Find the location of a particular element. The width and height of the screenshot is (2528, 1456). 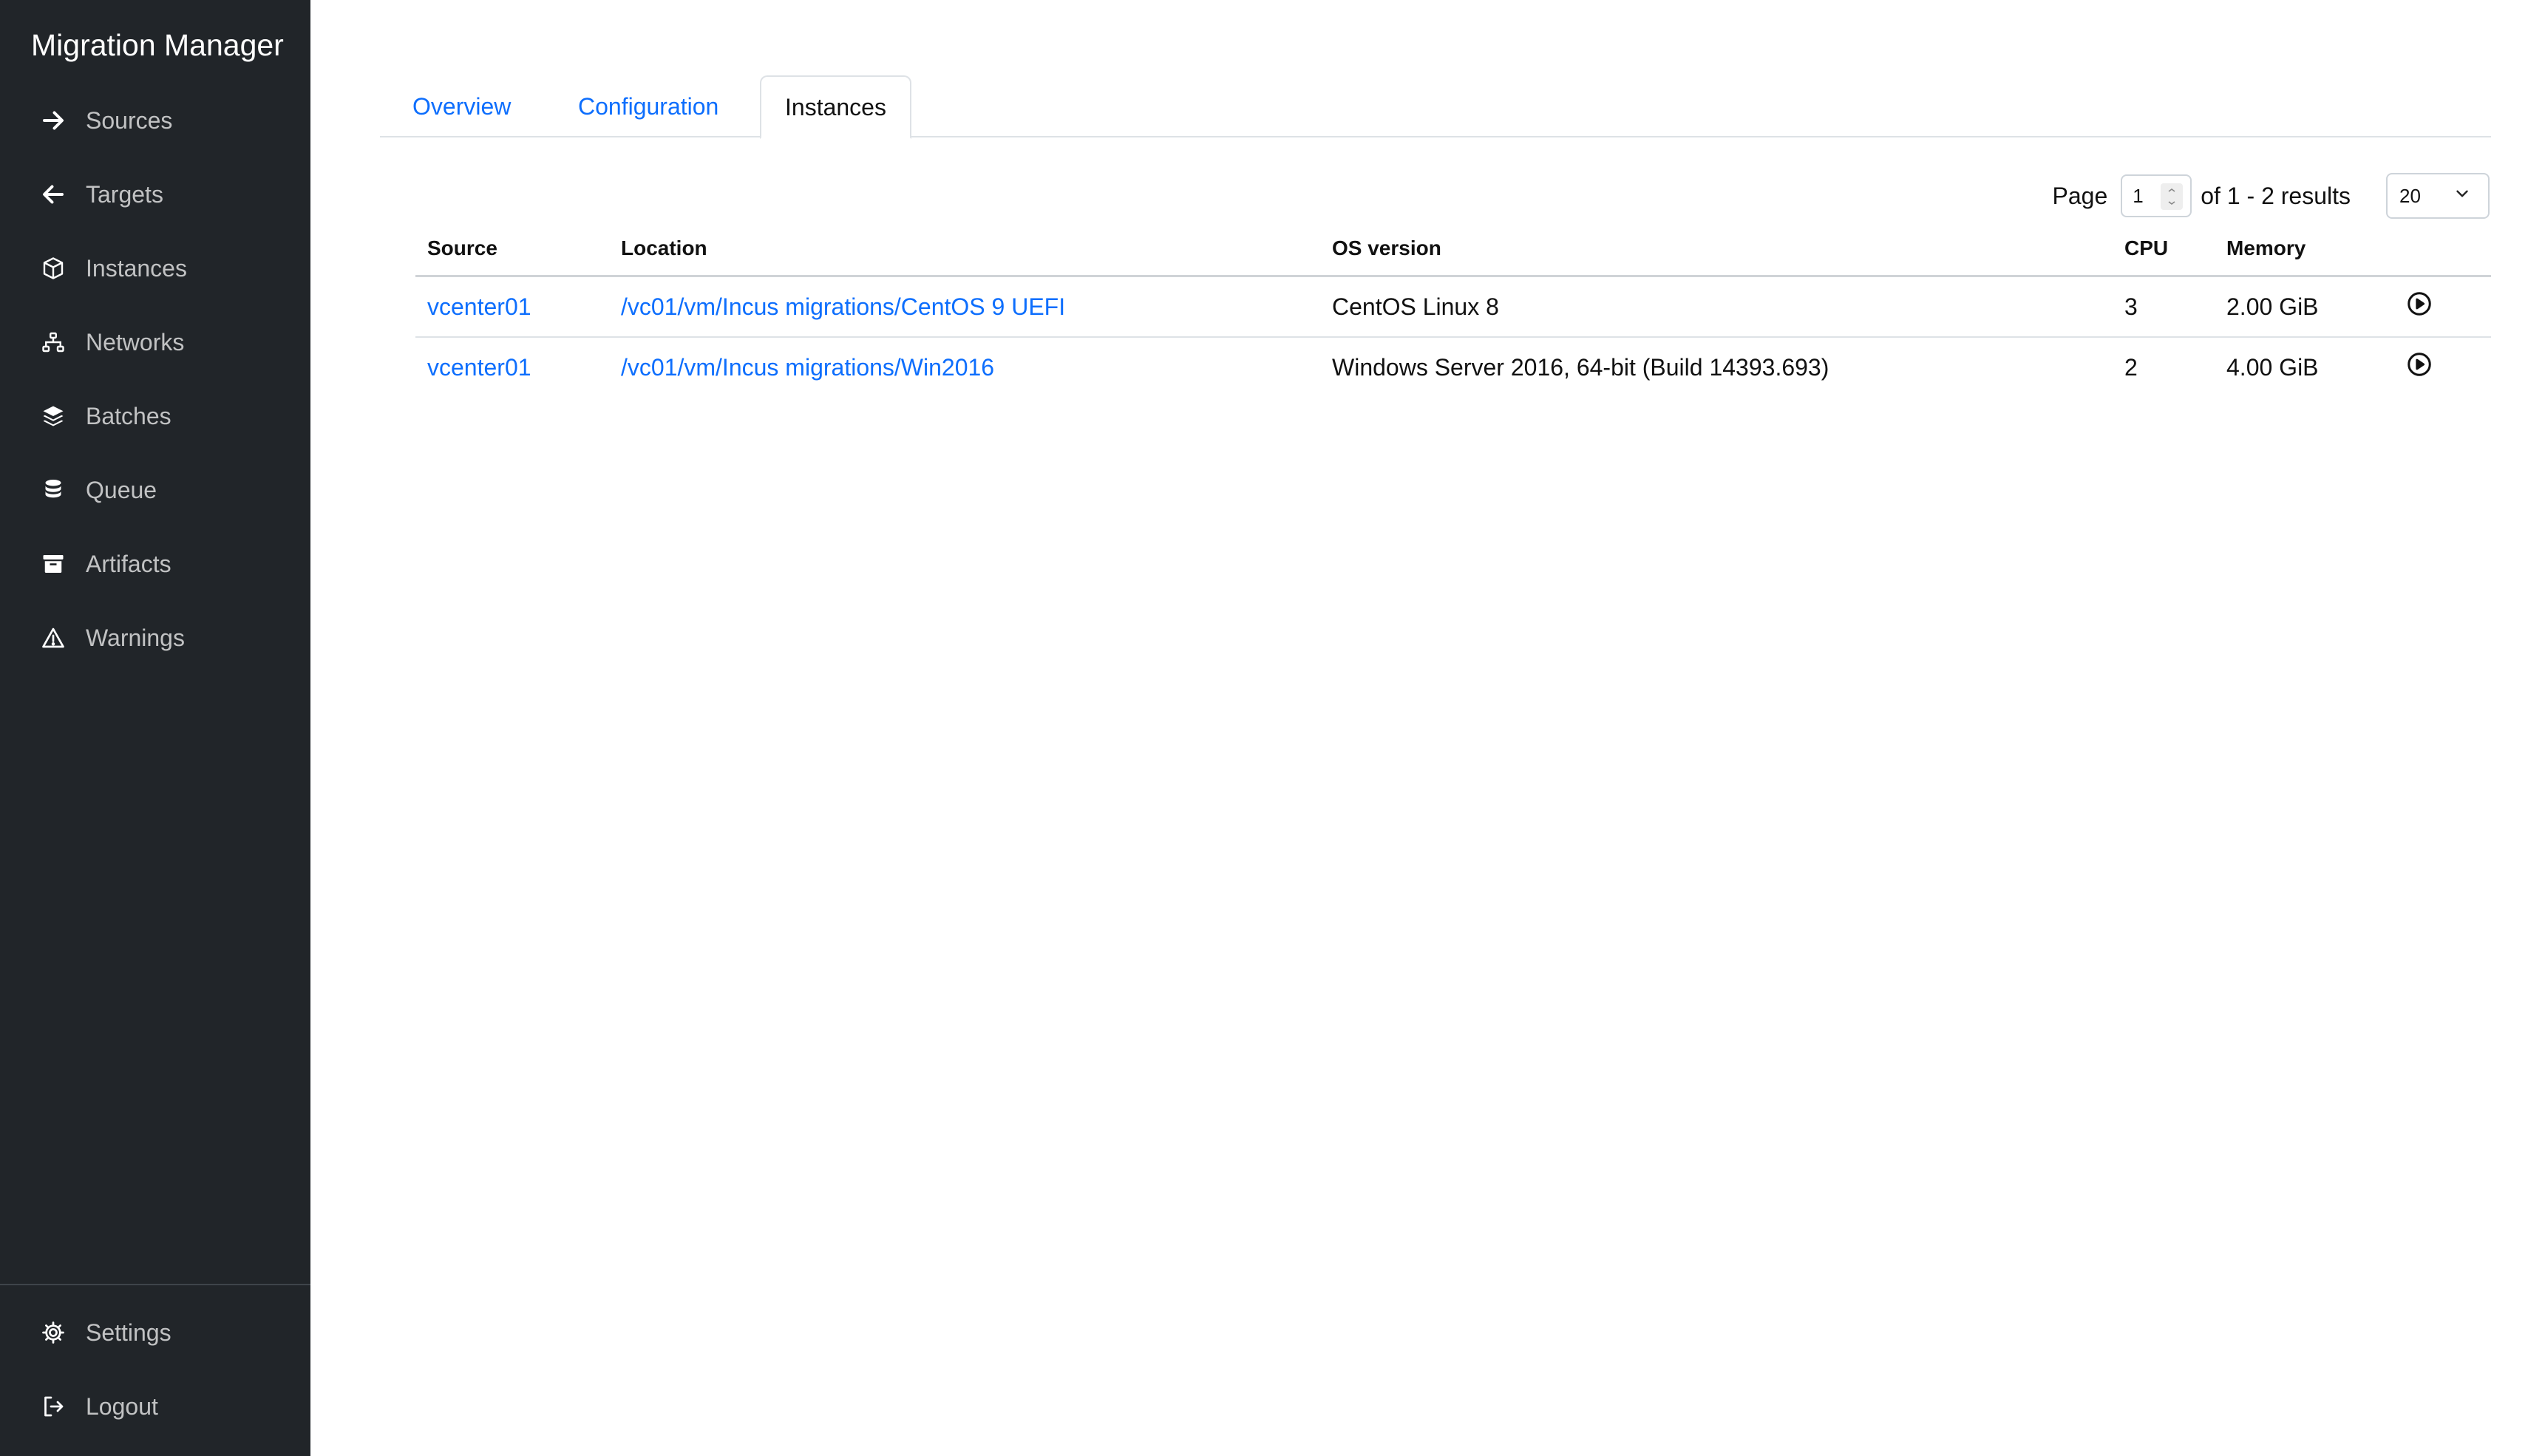

sidebar-item-label: Batches is located at coordinates (128, 415).